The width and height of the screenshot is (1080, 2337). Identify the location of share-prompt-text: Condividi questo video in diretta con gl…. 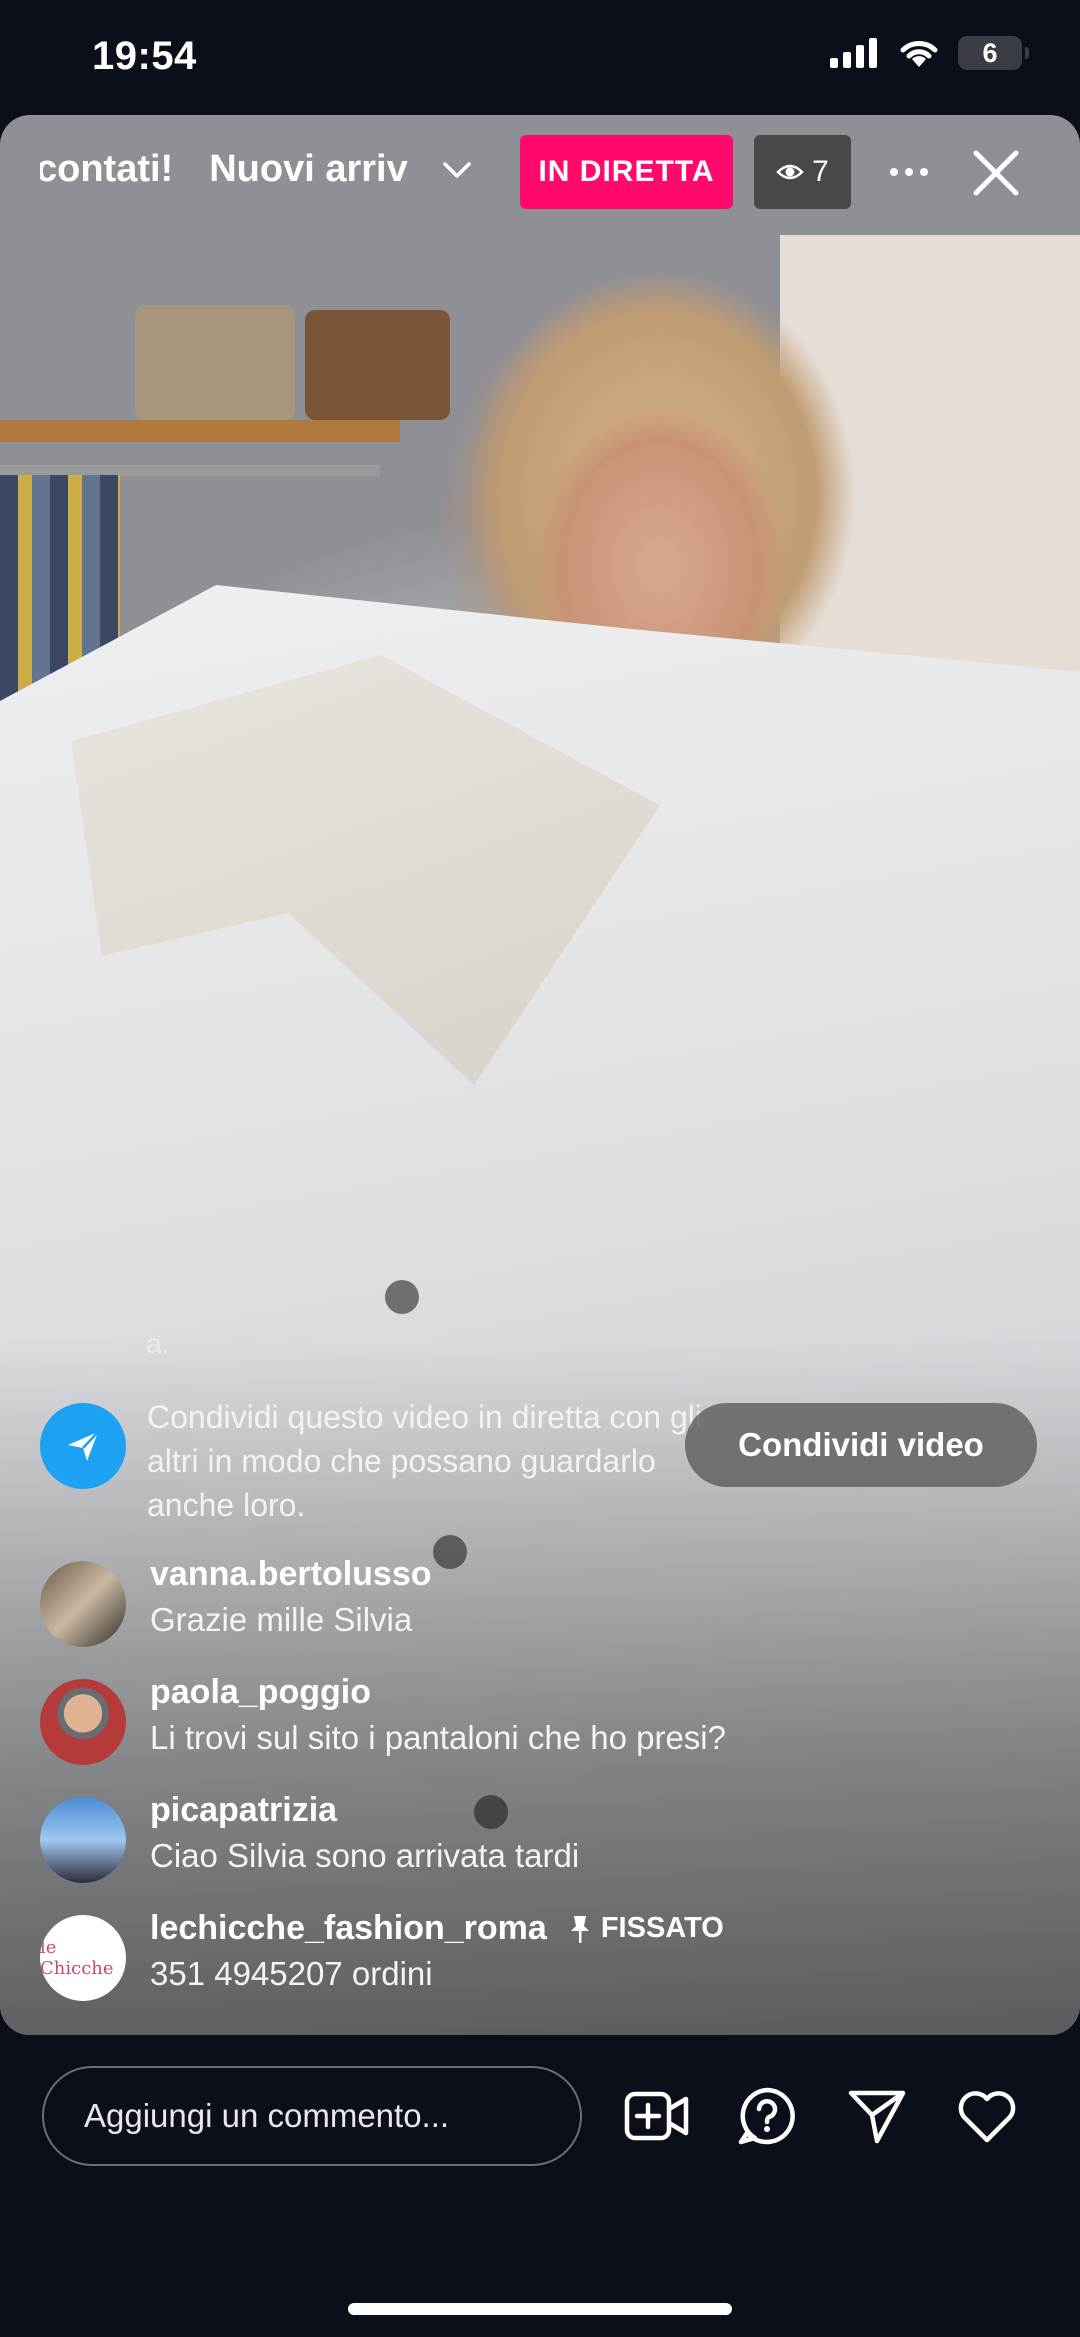
(424, 1461).